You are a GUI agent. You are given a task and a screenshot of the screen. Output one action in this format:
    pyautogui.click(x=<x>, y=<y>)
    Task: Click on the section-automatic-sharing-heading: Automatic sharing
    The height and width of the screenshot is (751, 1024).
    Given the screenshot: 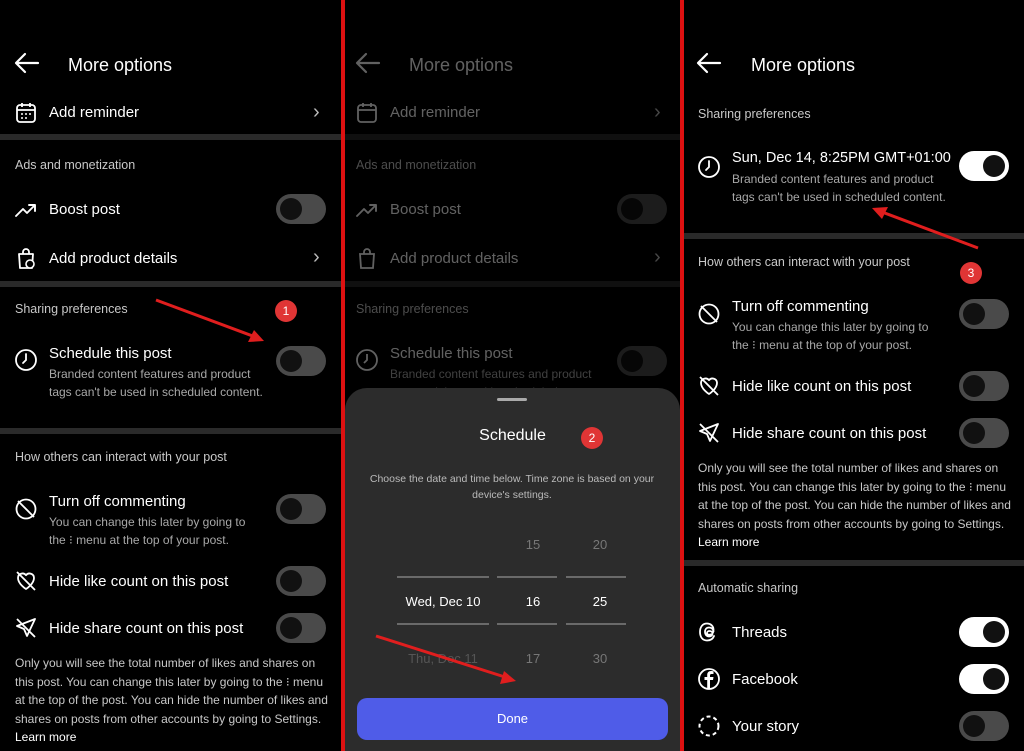 What is the action you would take?
    pyautogui.click(x=748, y=588)
    